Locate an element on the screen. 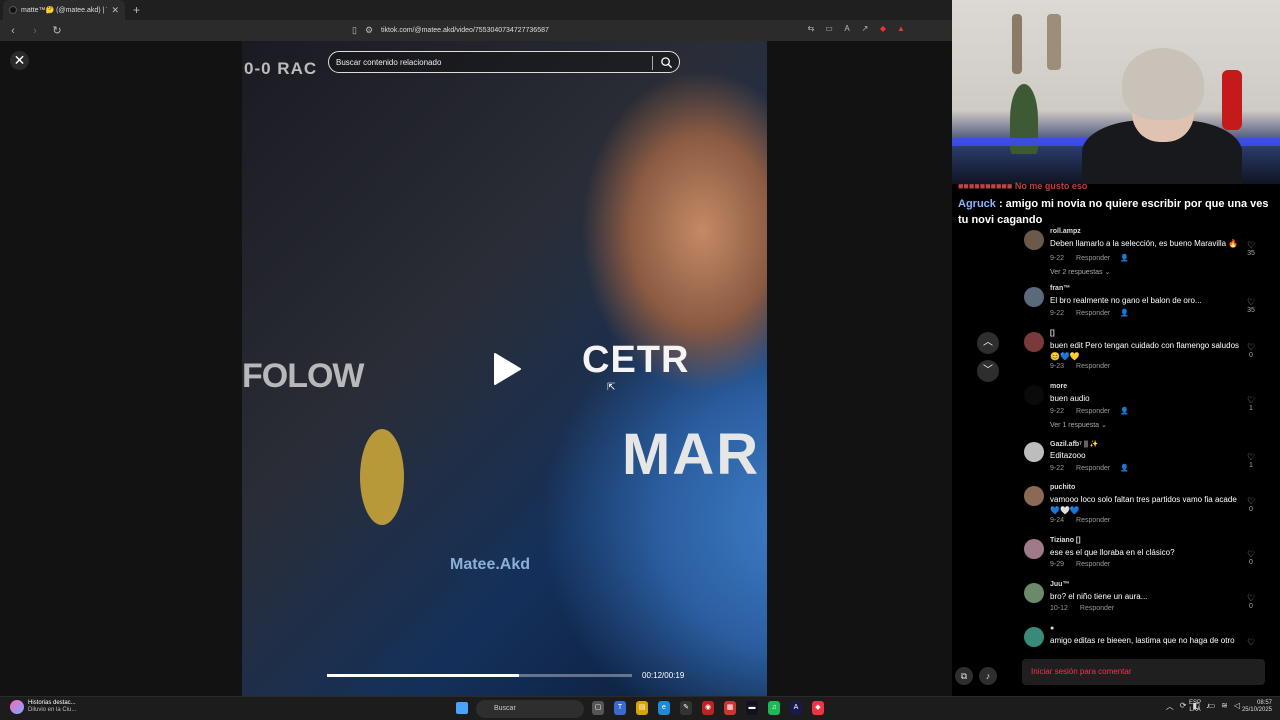 This screenshot has width=1280, height=720. comment-username: Gazil.afb⁷ || ✨ is located at coordinates (1074, 444).